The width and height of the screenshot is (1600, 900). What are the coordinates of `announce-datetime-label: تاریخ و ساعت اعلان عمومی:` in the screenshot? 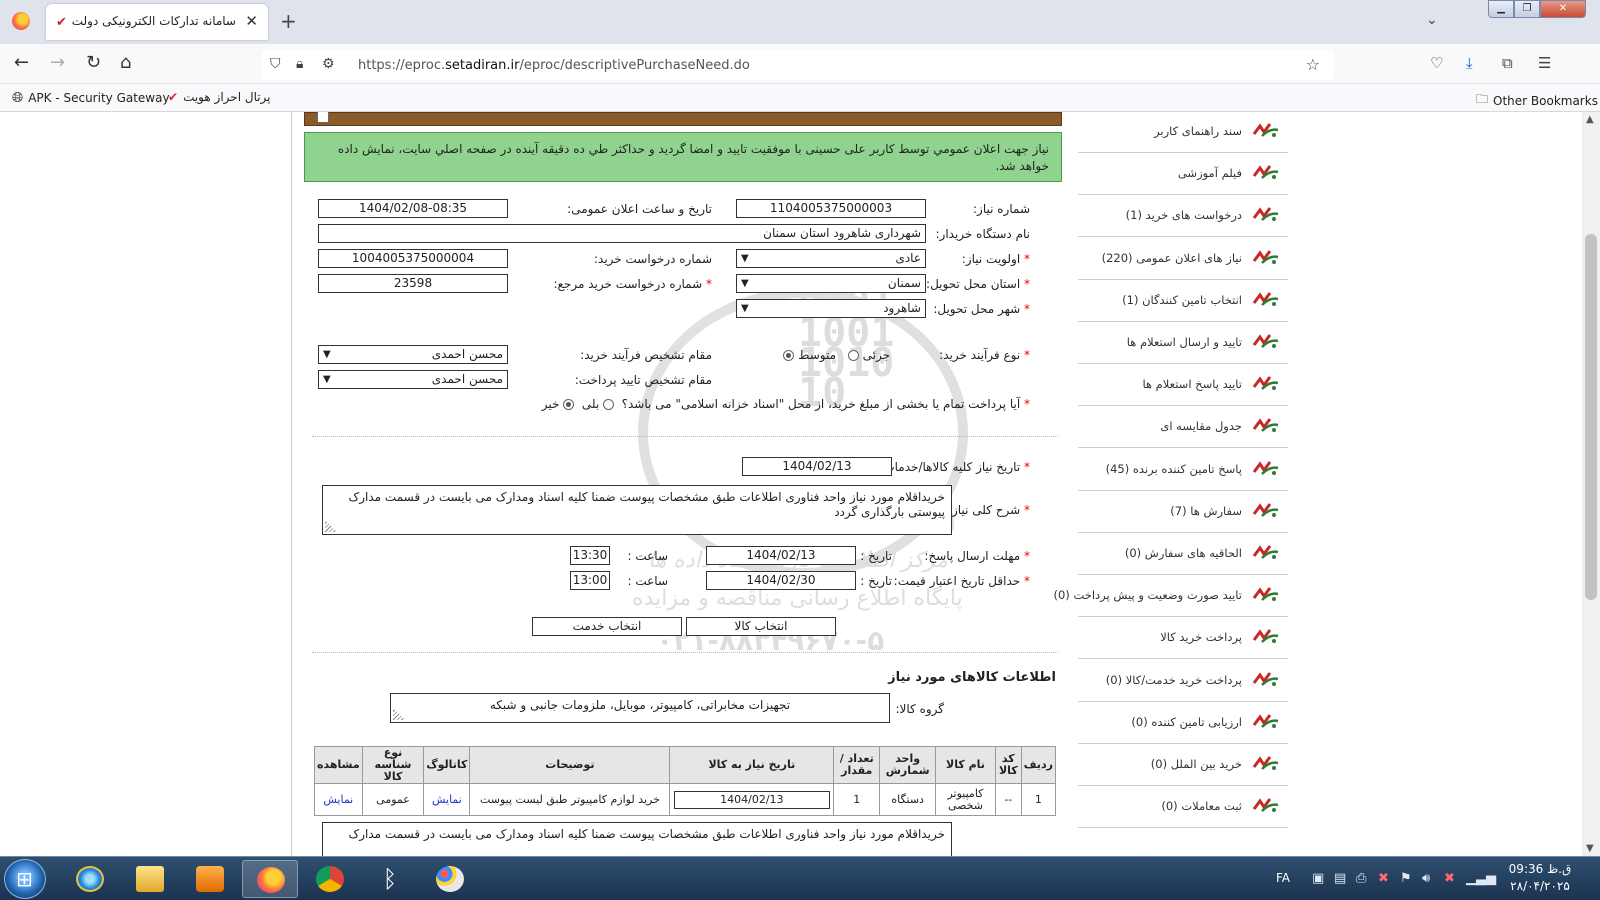 It's located at (639, 209).